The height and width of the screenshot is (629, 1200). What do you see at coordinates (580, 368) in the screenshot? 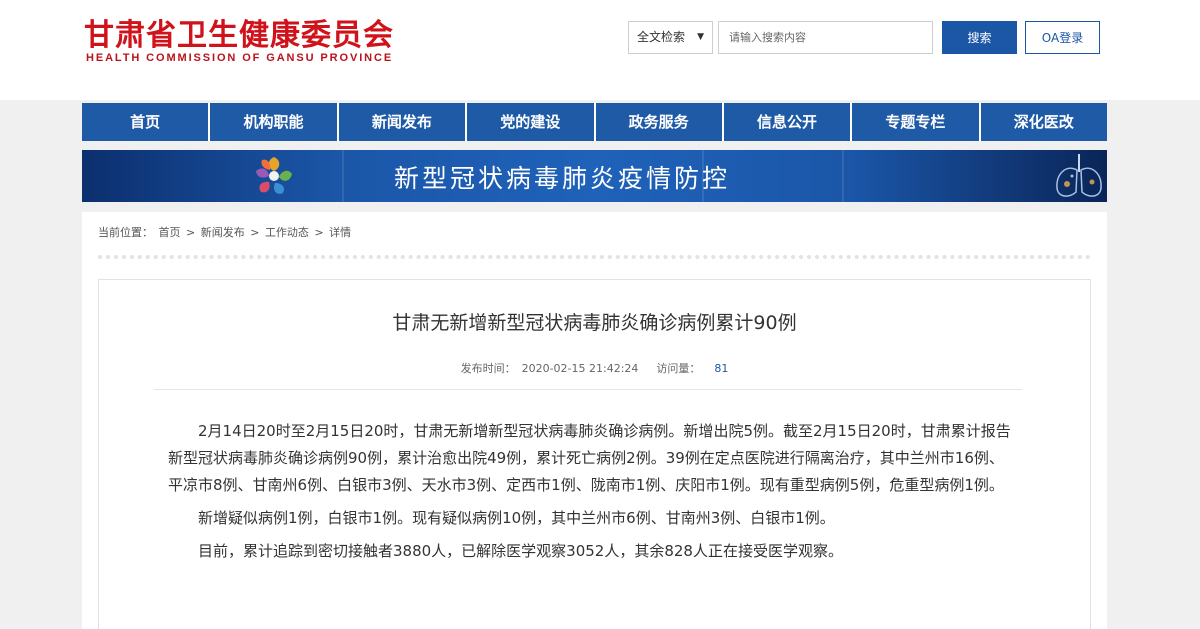
I see `publish-time: 2020-02-15 21:42:24` at bounding box center [580, 368].